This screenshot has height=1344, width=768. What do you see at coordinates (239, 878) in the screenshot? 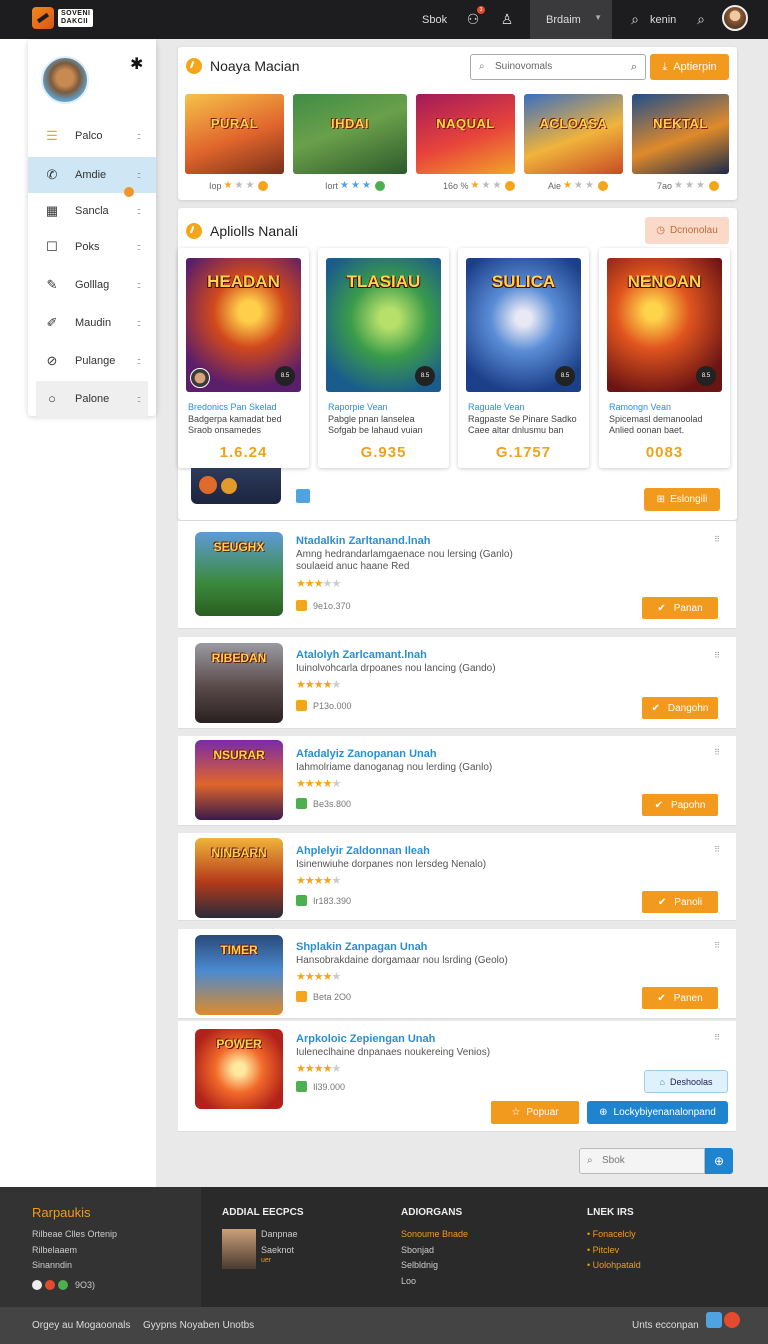
I see `list-item-image: NINBARN` at bounding box center [239, 878].